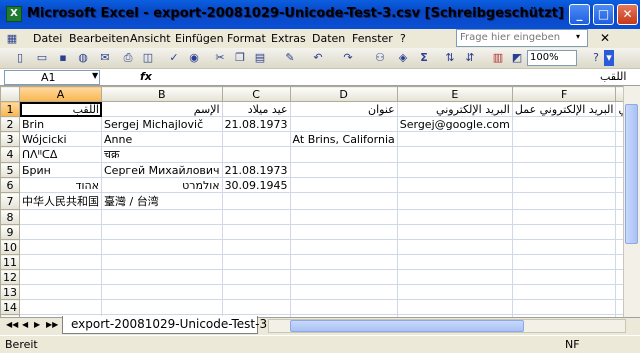  I want to click on cell: اللقب, so click(60, 109).